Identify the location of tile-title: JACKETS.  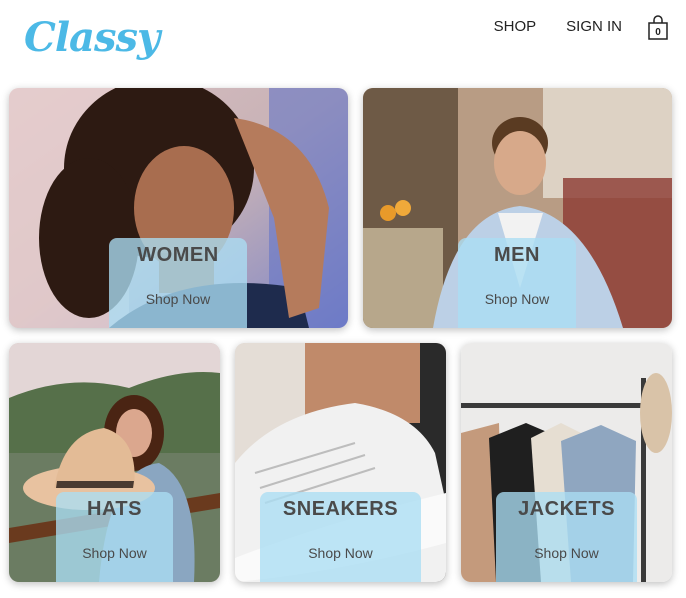
(566, 509).